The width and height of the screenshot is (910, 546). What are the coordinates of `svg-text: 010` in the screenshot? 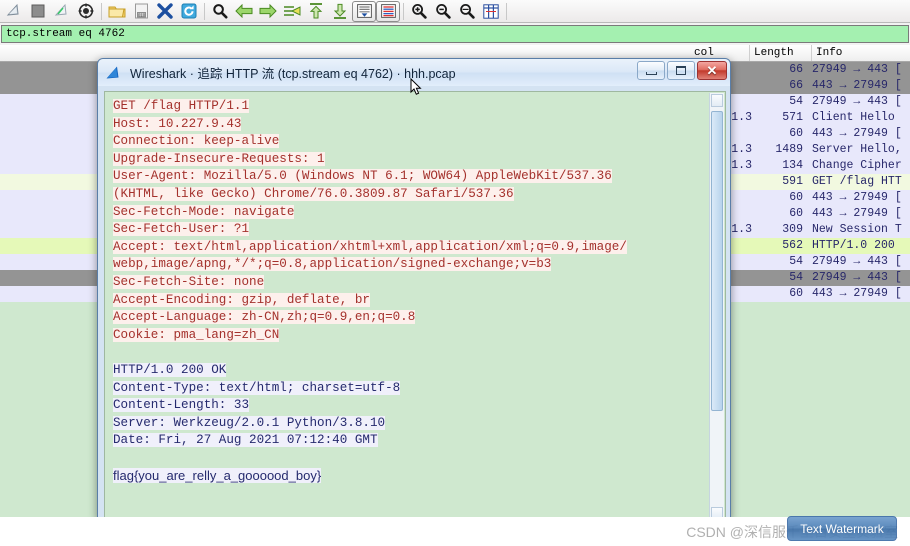 It's located at (141, 14).